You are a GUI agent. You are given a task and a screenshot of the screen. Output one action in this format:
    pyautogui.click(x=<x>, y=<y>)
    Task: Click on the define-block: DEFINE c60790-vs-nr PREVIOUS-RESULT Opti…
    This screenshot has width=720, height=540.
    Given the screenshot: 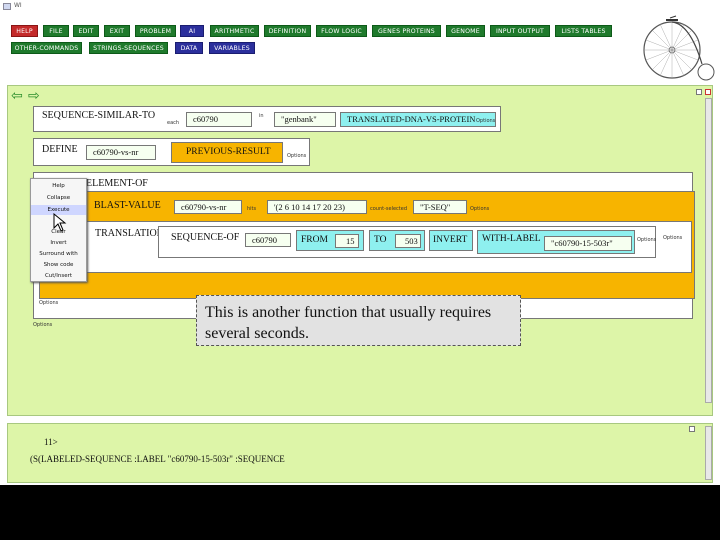 What is the action you would take?
    pyautogui.click(x=171, y=152)
    